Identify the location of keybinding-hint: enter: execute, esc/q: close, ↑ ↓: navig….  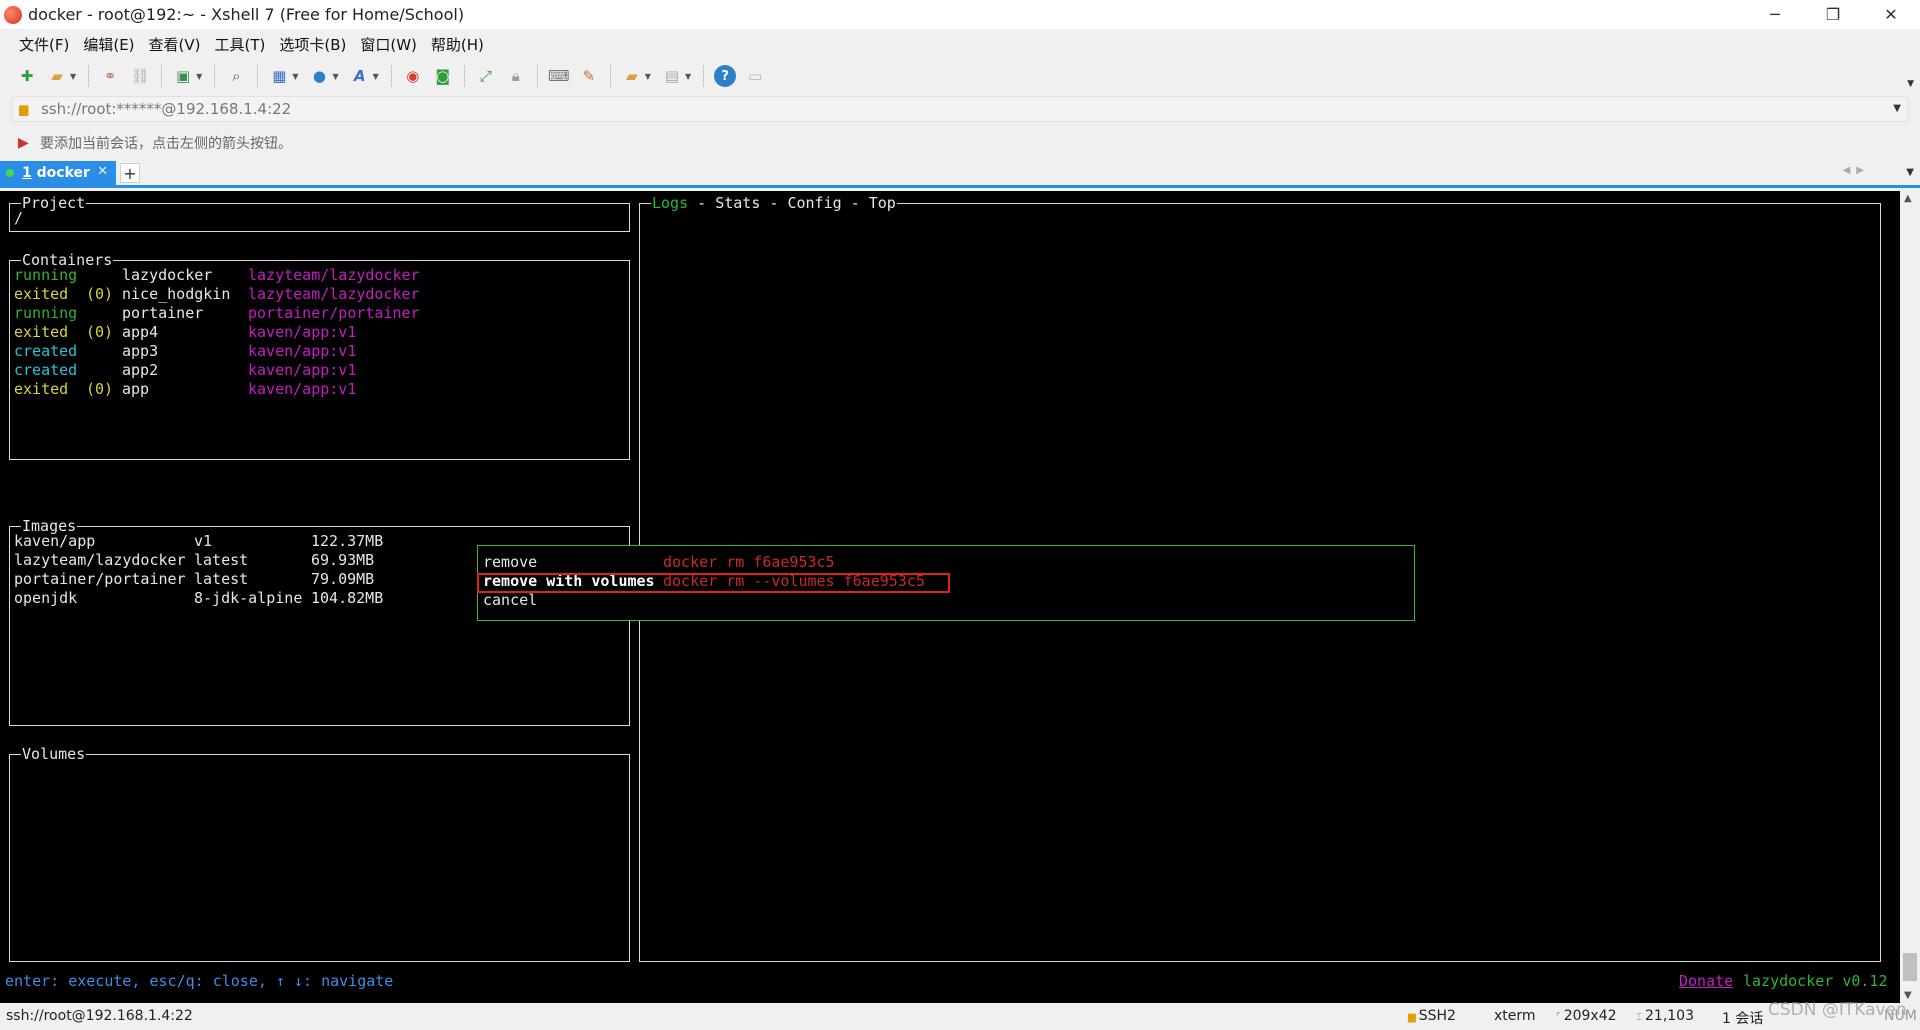
(199, 981).